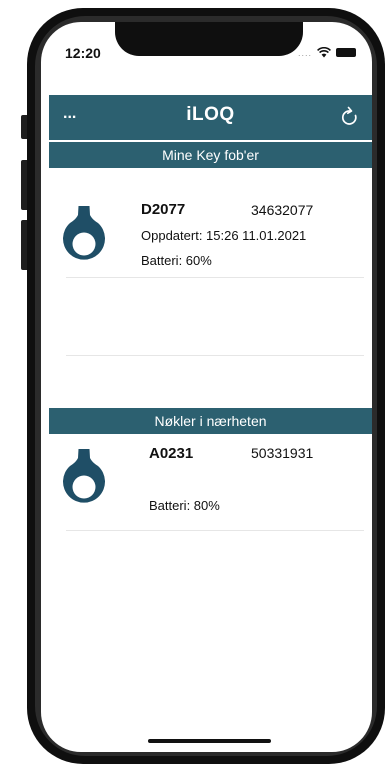 The height and width of the screenshot is (767, 386). What do you see at coordinates (210, 155) in the screenshot?
I see `section-header-my-key-fobs: Mine Key fob'er` at bounding box center [210, 155].